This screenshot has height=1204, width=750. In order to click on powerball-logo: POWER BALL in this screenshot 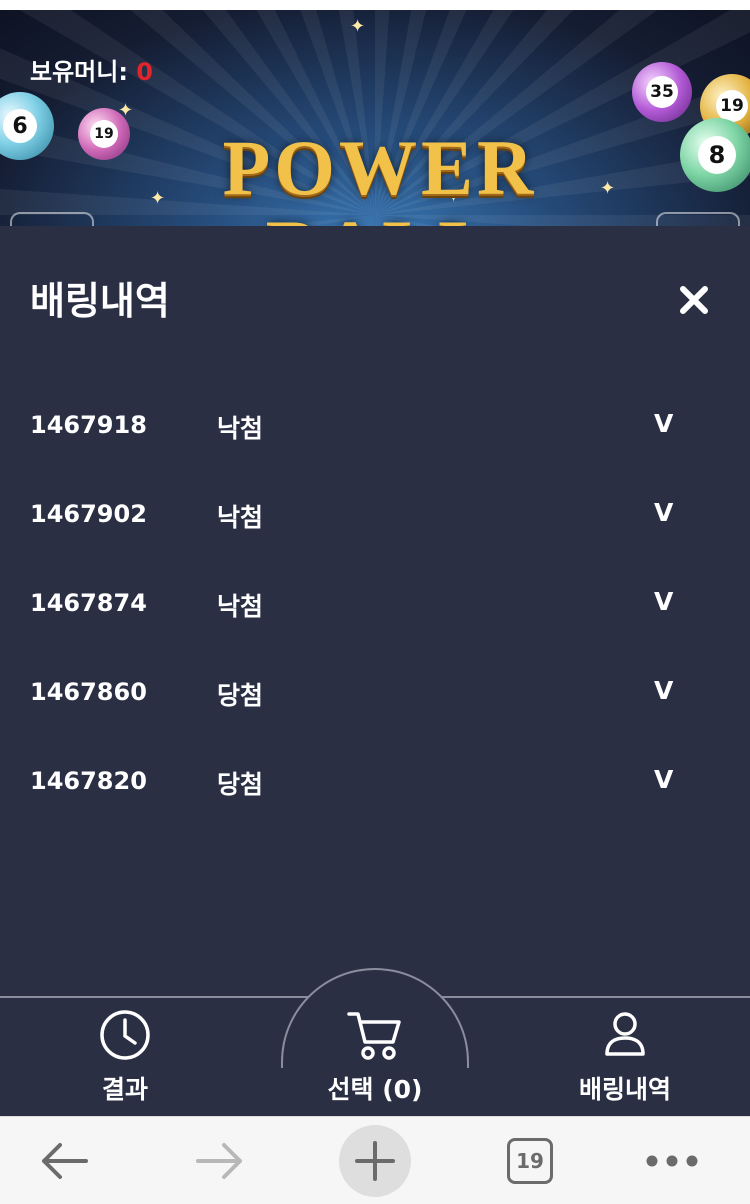, I will do `click(380, 175)`.